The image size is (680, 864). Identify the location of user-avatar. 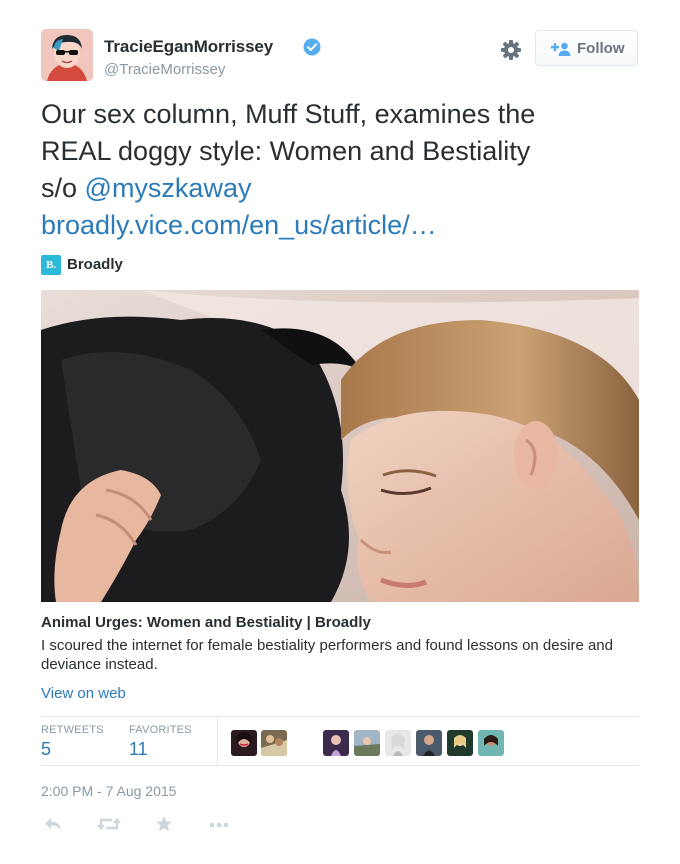
(67, 55).